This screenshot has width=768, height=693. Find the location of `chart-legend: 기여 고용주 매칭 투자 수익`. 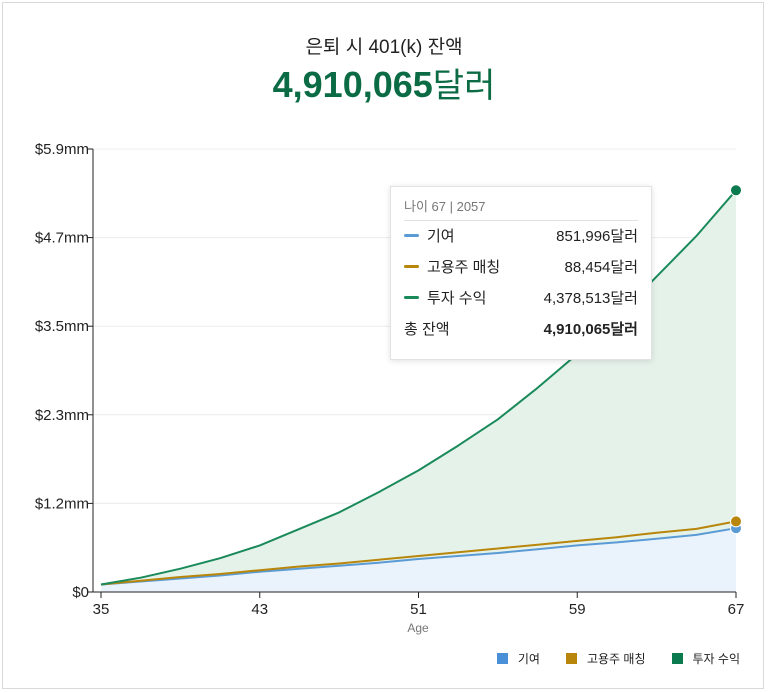

chart-legend: 기여 고용주 매칭 투자 수익 is located at coordinates (605, 658).